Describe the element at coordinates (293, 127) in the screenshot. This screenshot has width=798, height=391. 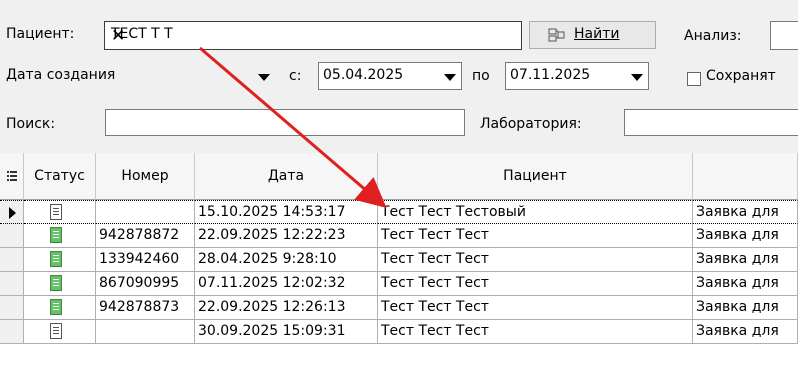
I see `red-arrow-annotation` at that location.